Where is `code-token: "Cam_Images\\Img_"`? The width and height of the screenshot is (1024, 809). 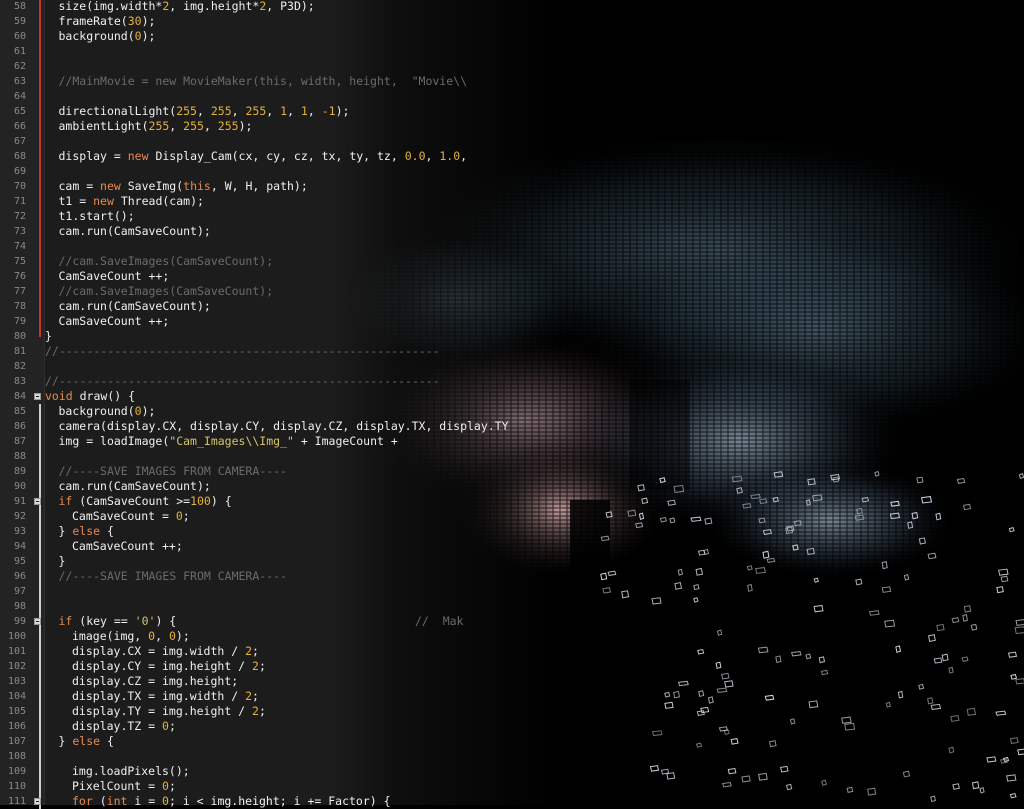 code-token: "Cam_Images\\Img_" is located at coordinates (231, 441).